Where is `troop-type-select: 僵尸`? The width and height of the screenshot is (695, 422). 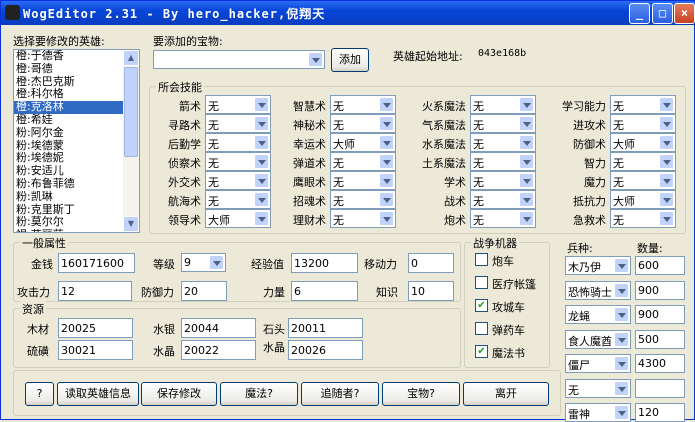
troop-type-select: 僵尸 is located at coordinates (598, 363).